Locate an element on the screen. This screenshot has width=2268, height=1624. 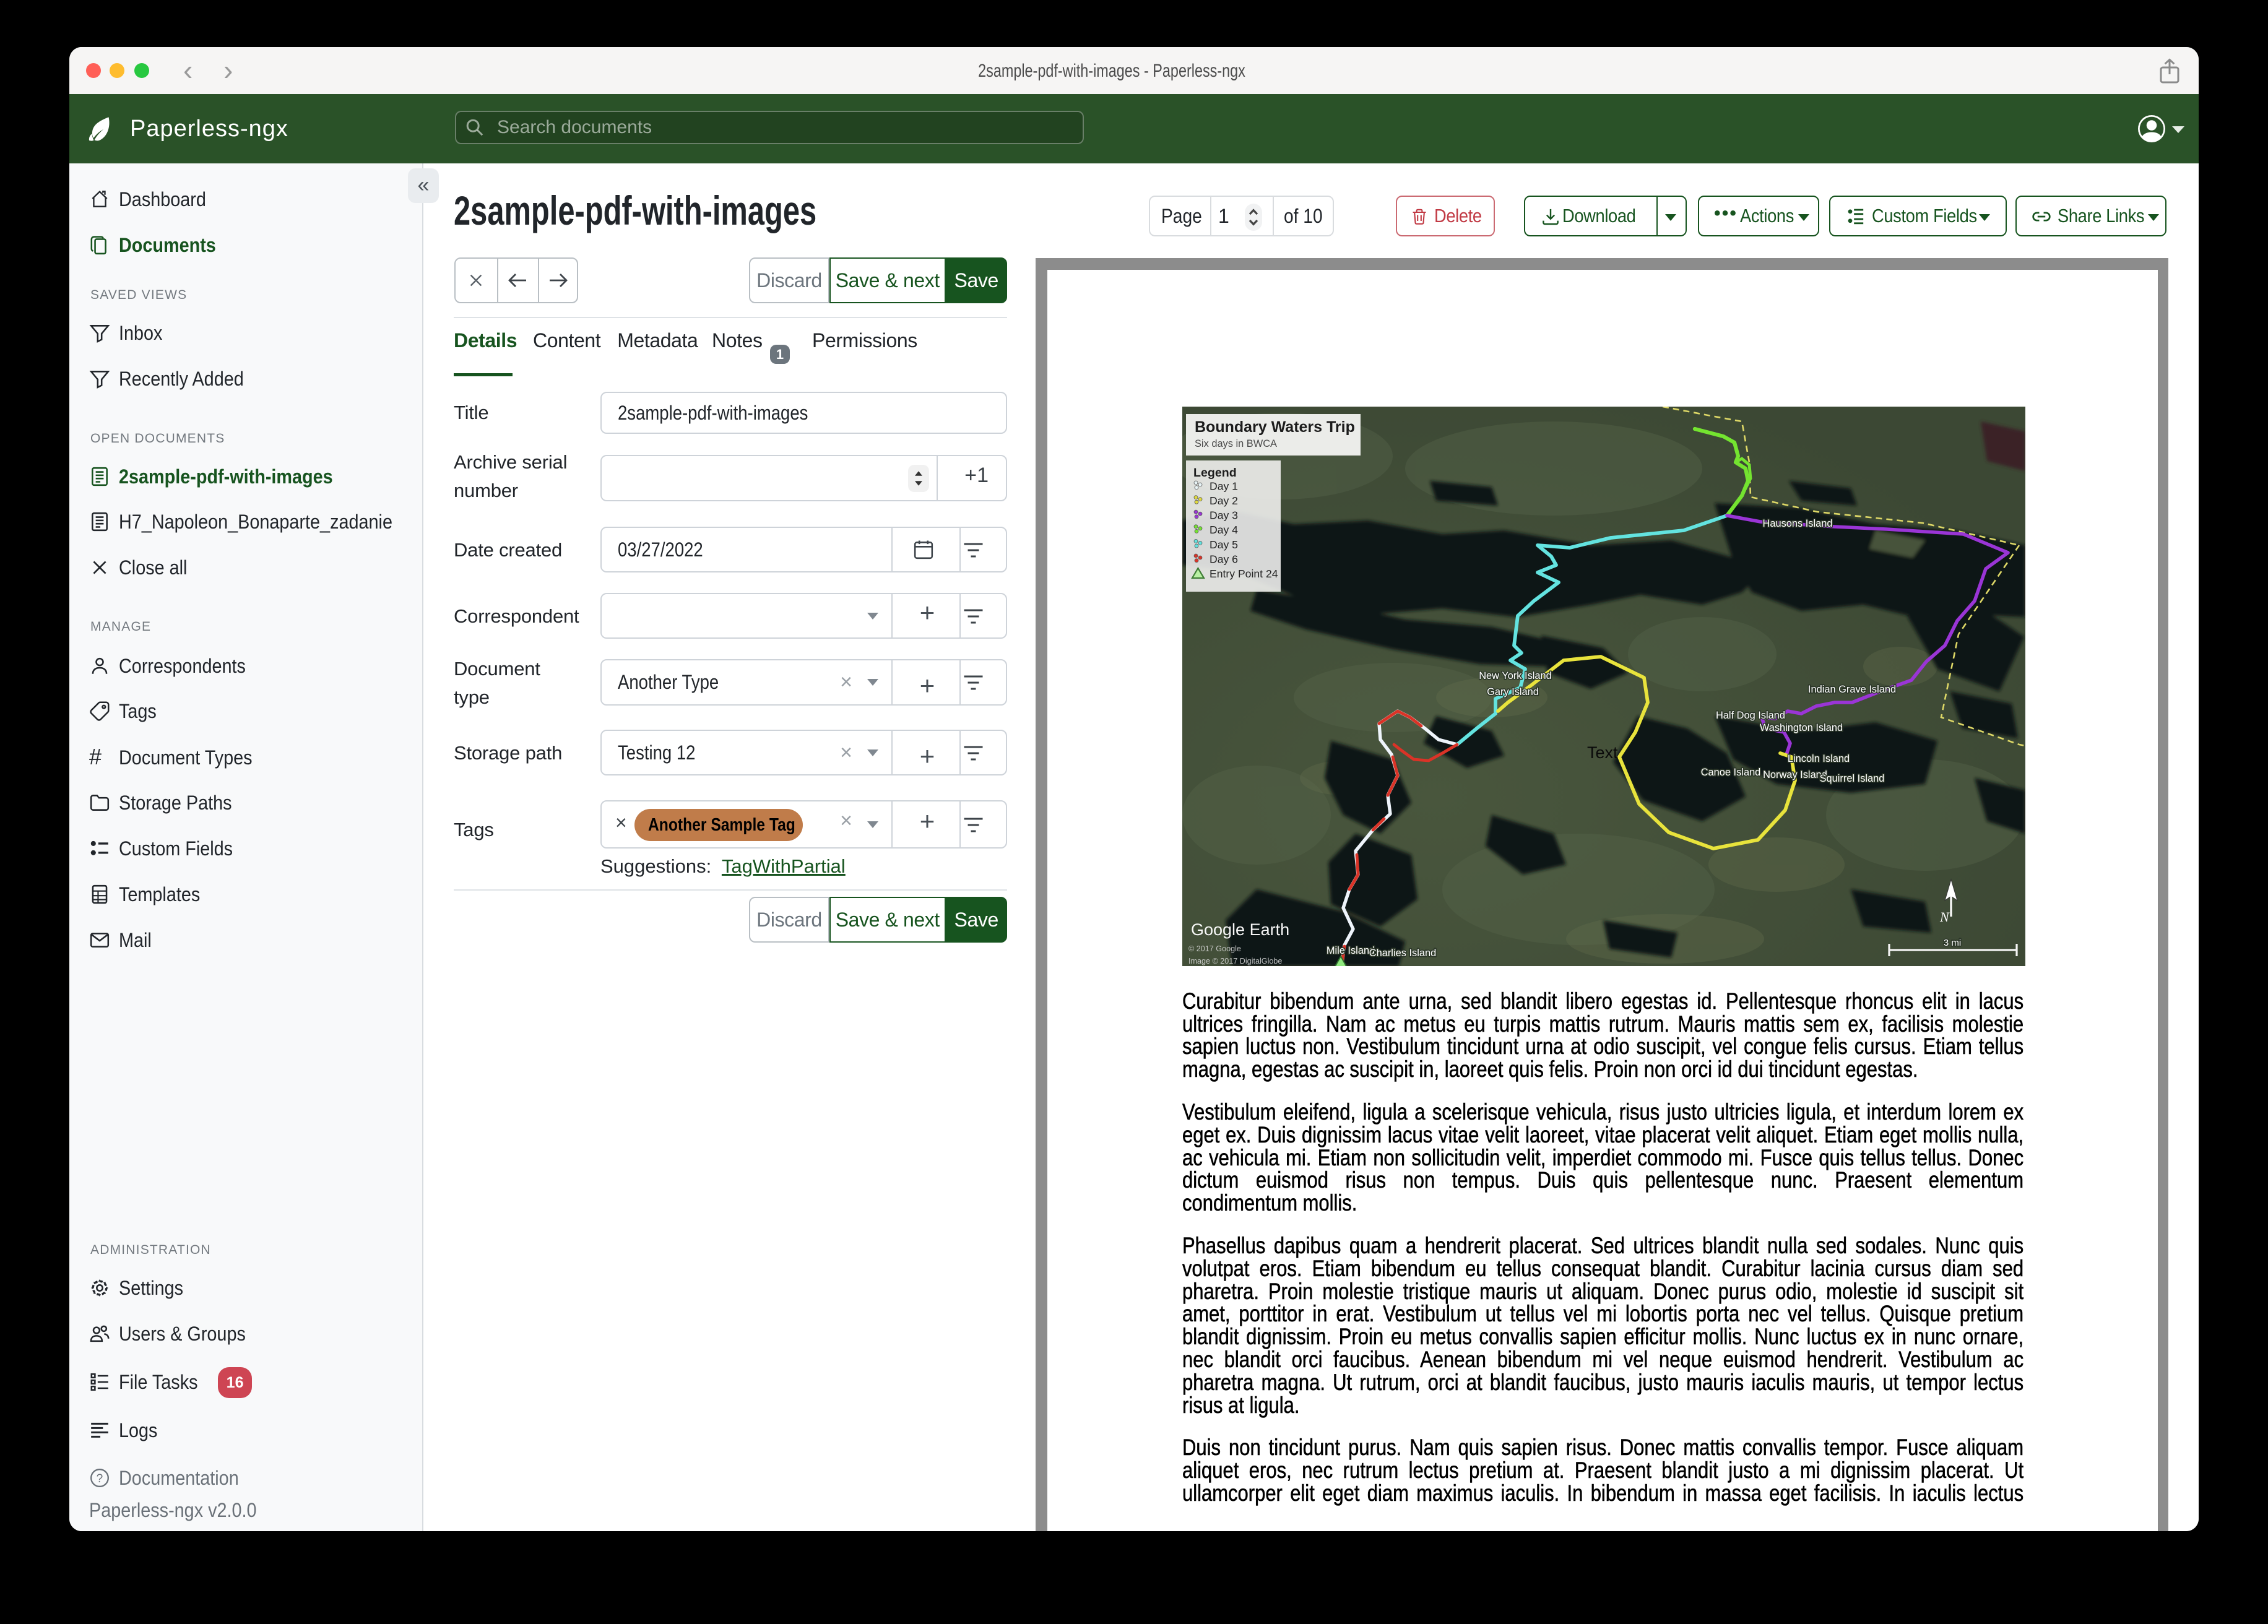
svg-text: Charlies Island is located at coordinates (1402, 953).